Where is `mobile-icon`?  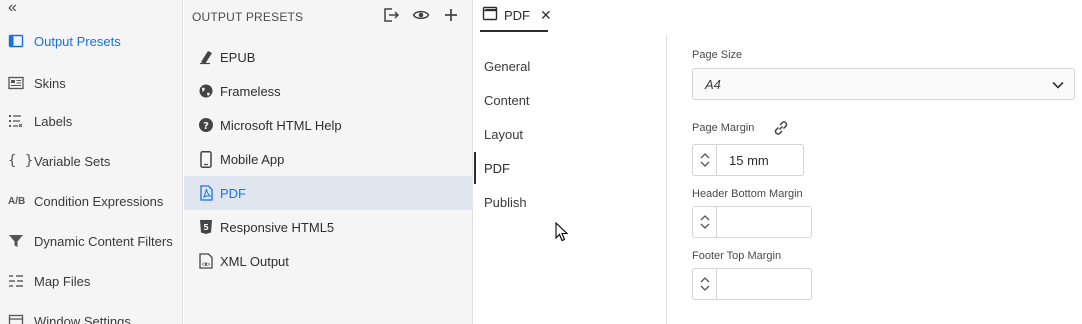 mobile-icon is located at coordinates (202, 159).